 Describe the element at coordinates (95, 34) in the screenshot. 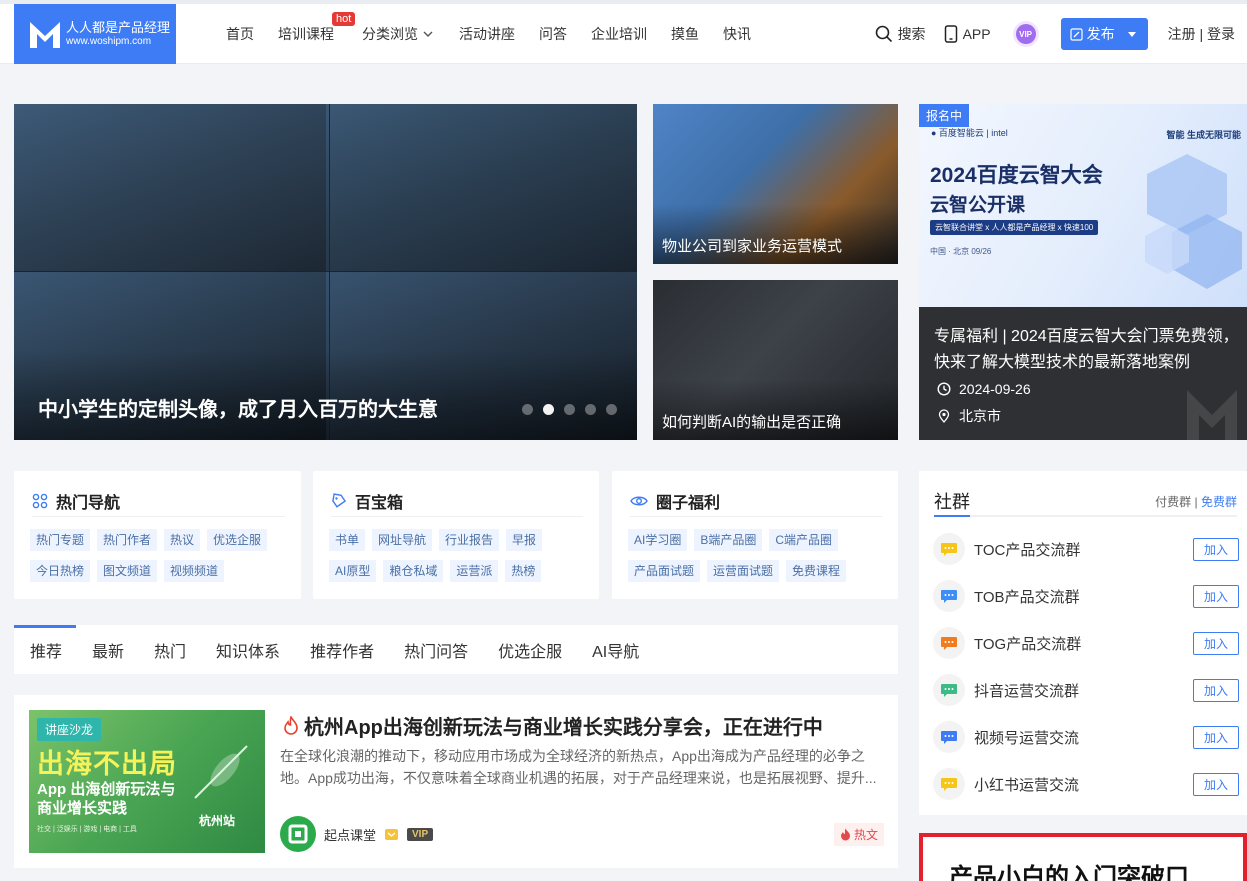

I see `logo: 人人都是产品经理 www.woshipm.com` at that location.